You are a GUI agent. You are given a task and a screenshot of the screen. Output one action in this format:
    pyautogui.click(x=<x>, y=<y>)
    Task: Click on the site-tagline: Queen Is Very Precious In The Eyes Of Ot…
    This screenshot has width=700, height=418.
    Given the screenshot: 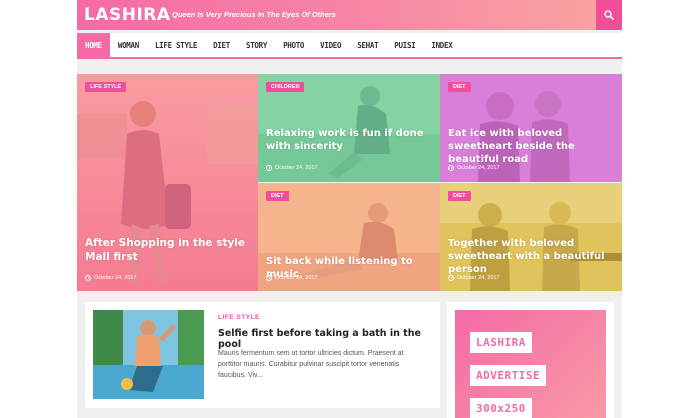 What is the action you would take?
    pyautogui.click(x=254, y=14)
    